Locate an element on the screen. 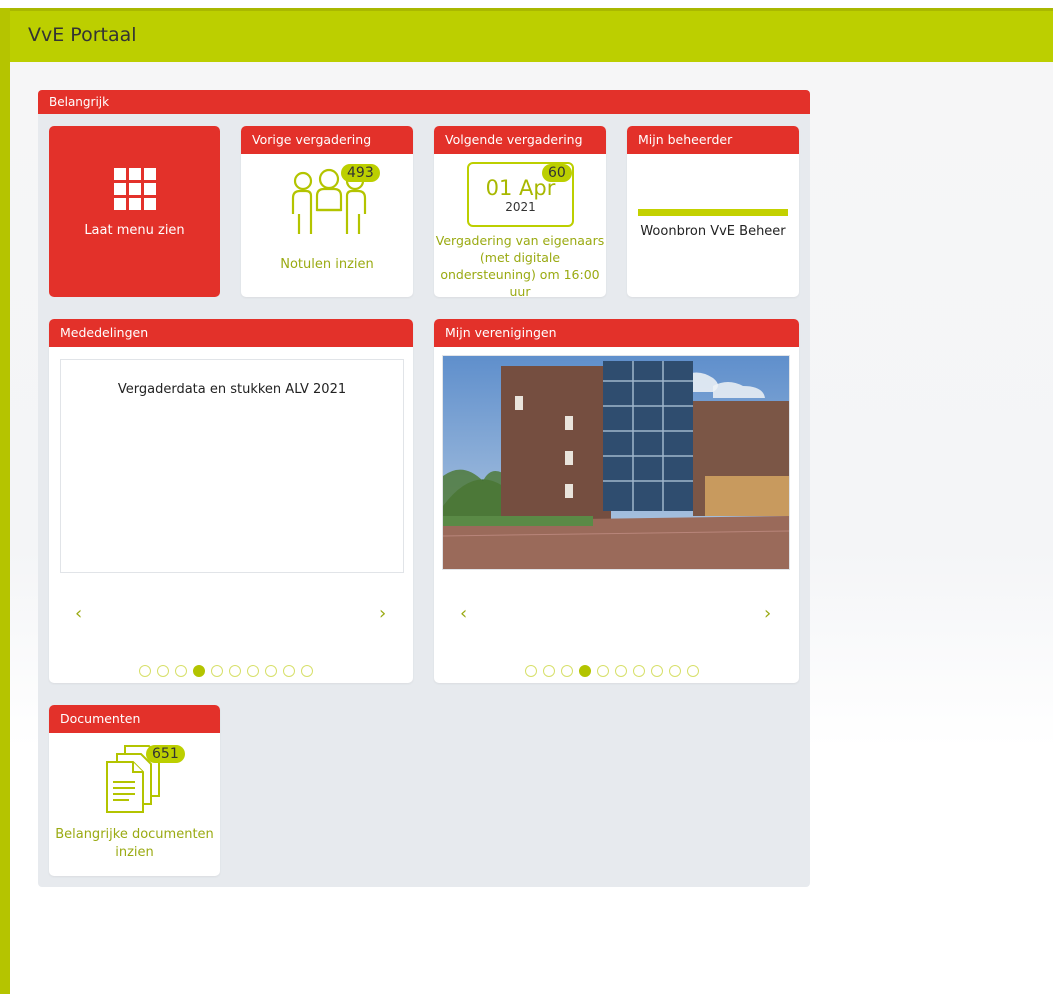 This screenshot has width=1053, height=994. association-photo is located at coordinates (616, 462).